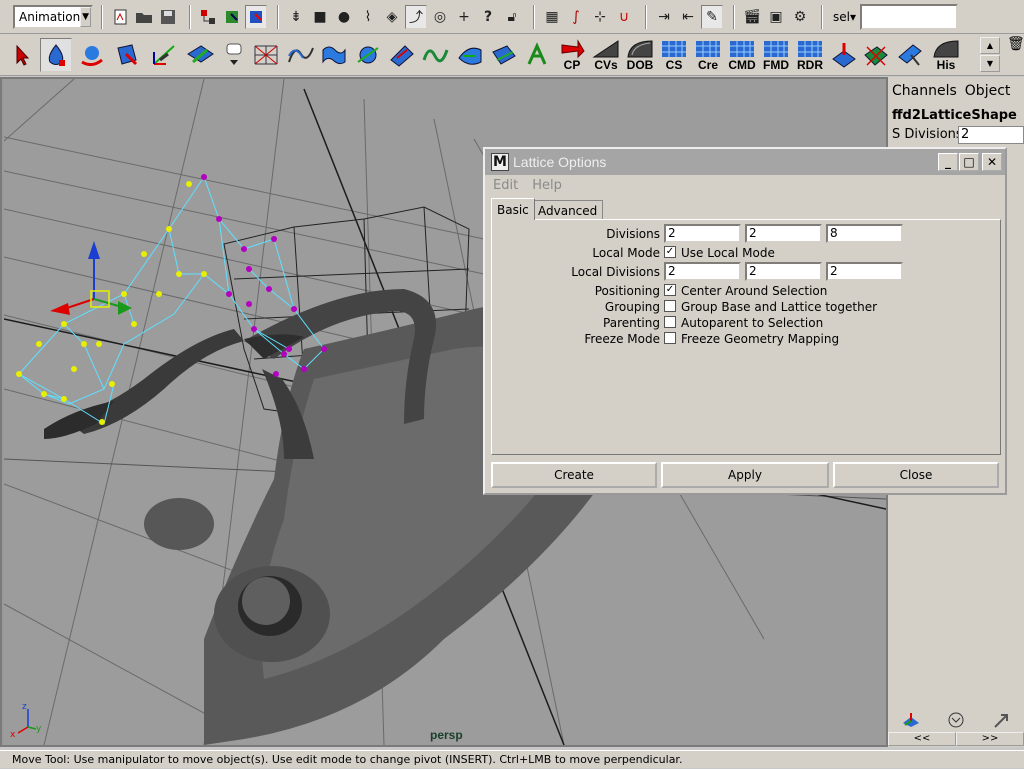 The width and height of the screenshot is (1024, 769). Describe the element at coordinates (296, 17) in the screenshot. I see `pick-mask-icon: ⇟` at that location.